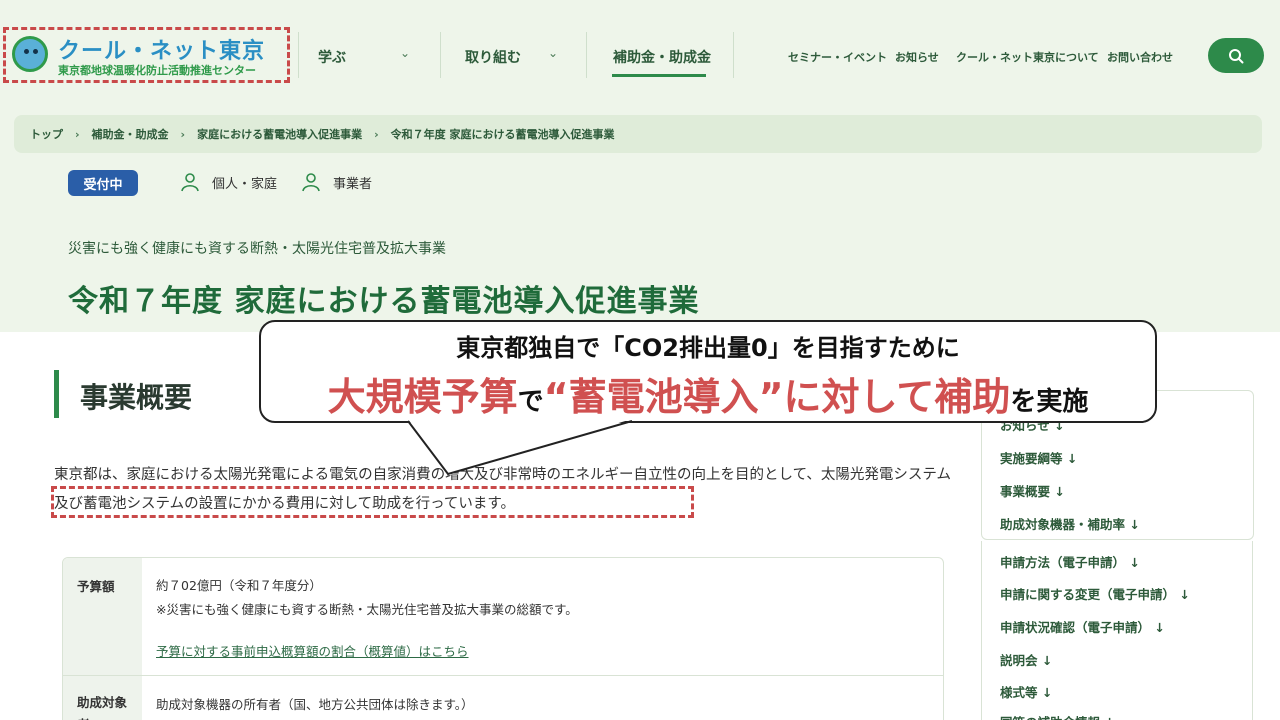 The width and height of the screenshot is (1280, 720). I want to click on nav-item-subsidy: 補助金・助成金, so click(662, 57).